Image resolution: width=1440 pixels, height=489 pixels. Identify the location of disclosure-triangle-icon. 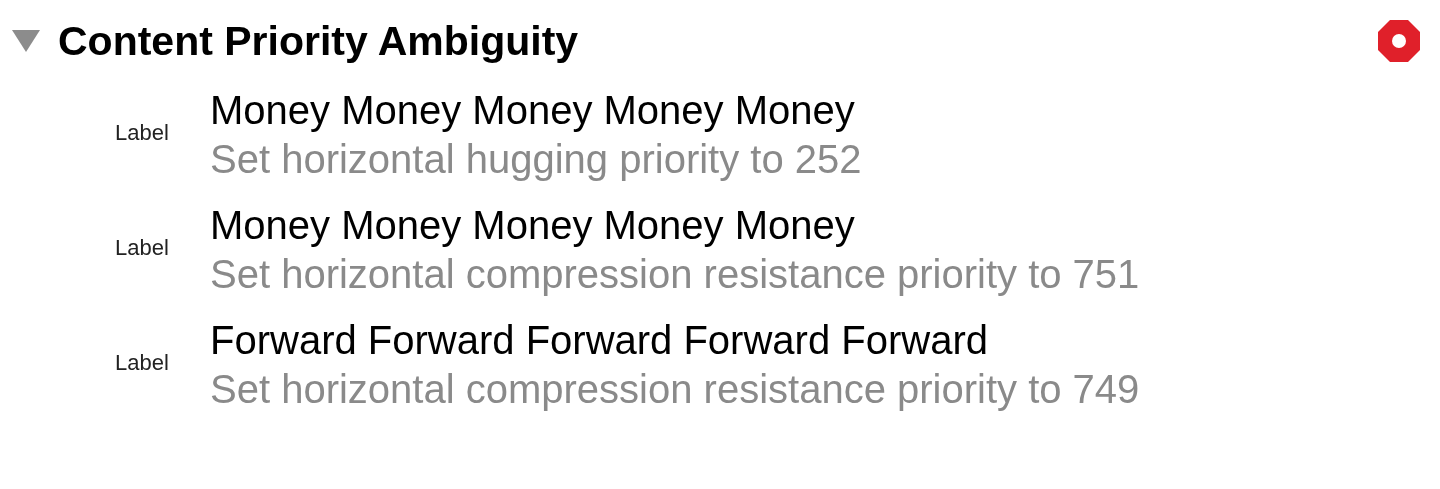
(26, 41).